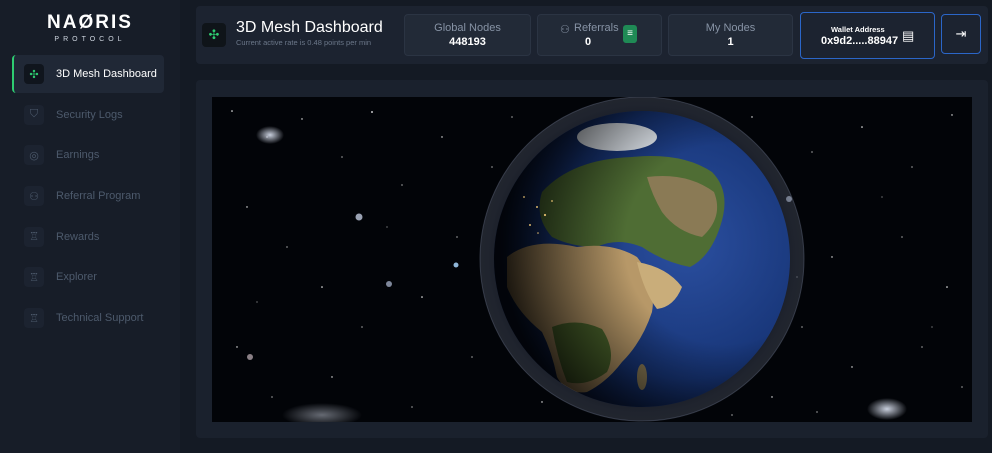  I want to click on shield-icon: ⛉, so click(34, 114).